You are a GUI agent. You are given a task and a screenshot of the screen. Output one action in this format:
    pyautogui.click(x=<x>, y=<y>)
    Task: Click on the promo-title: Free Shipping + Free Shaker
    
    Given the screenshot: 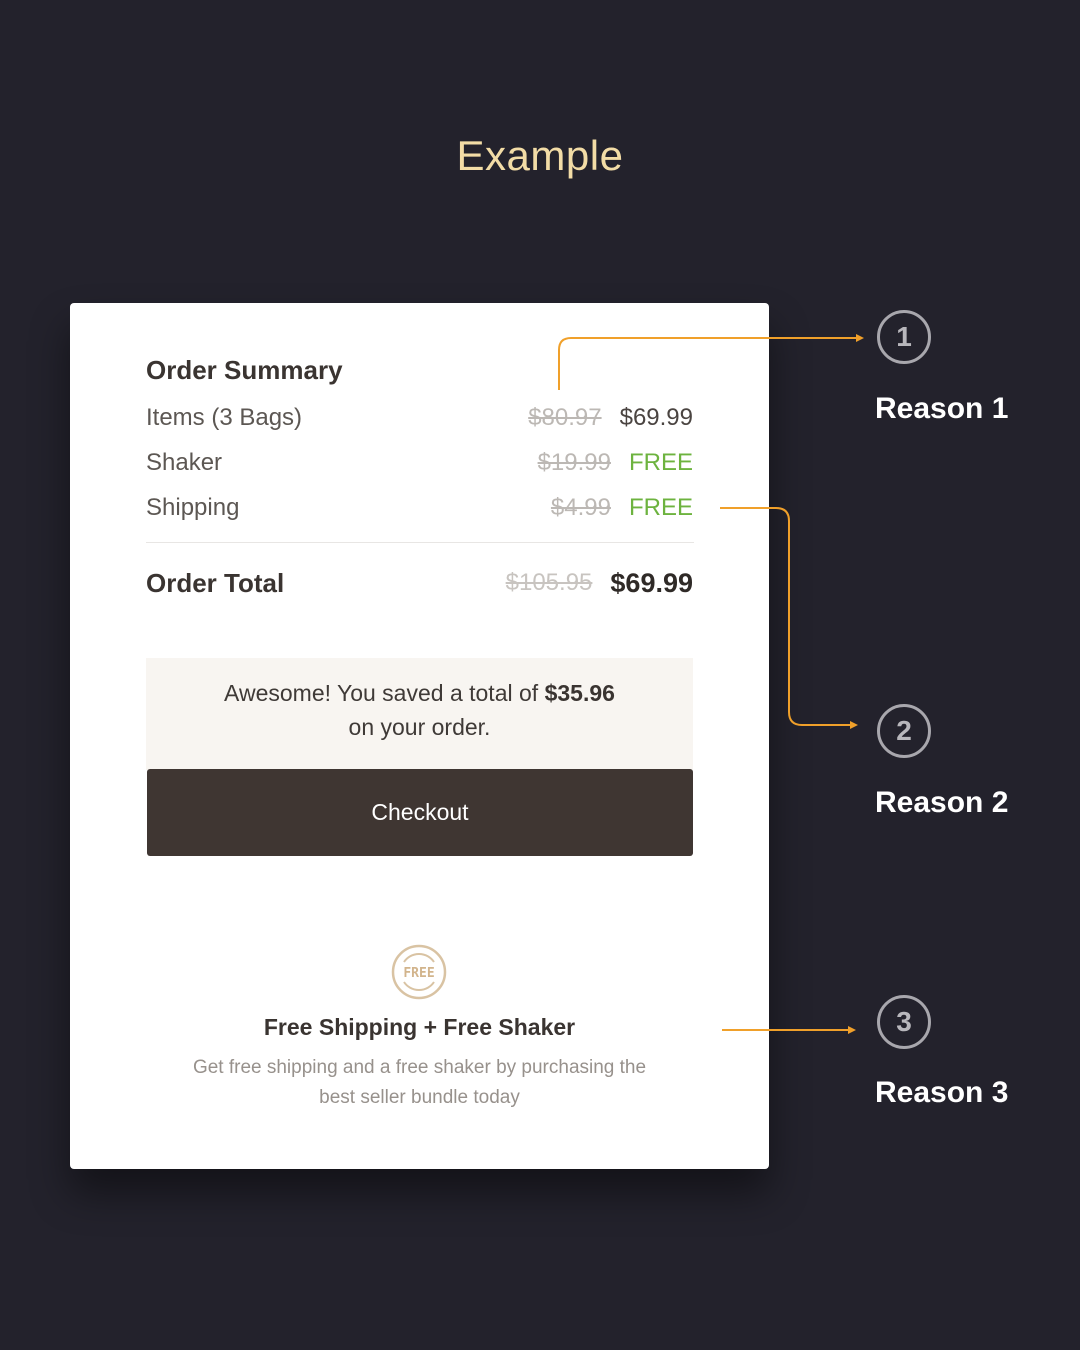 What is the action you would take?
    pyautogui.click(x=419, y=1027)
    